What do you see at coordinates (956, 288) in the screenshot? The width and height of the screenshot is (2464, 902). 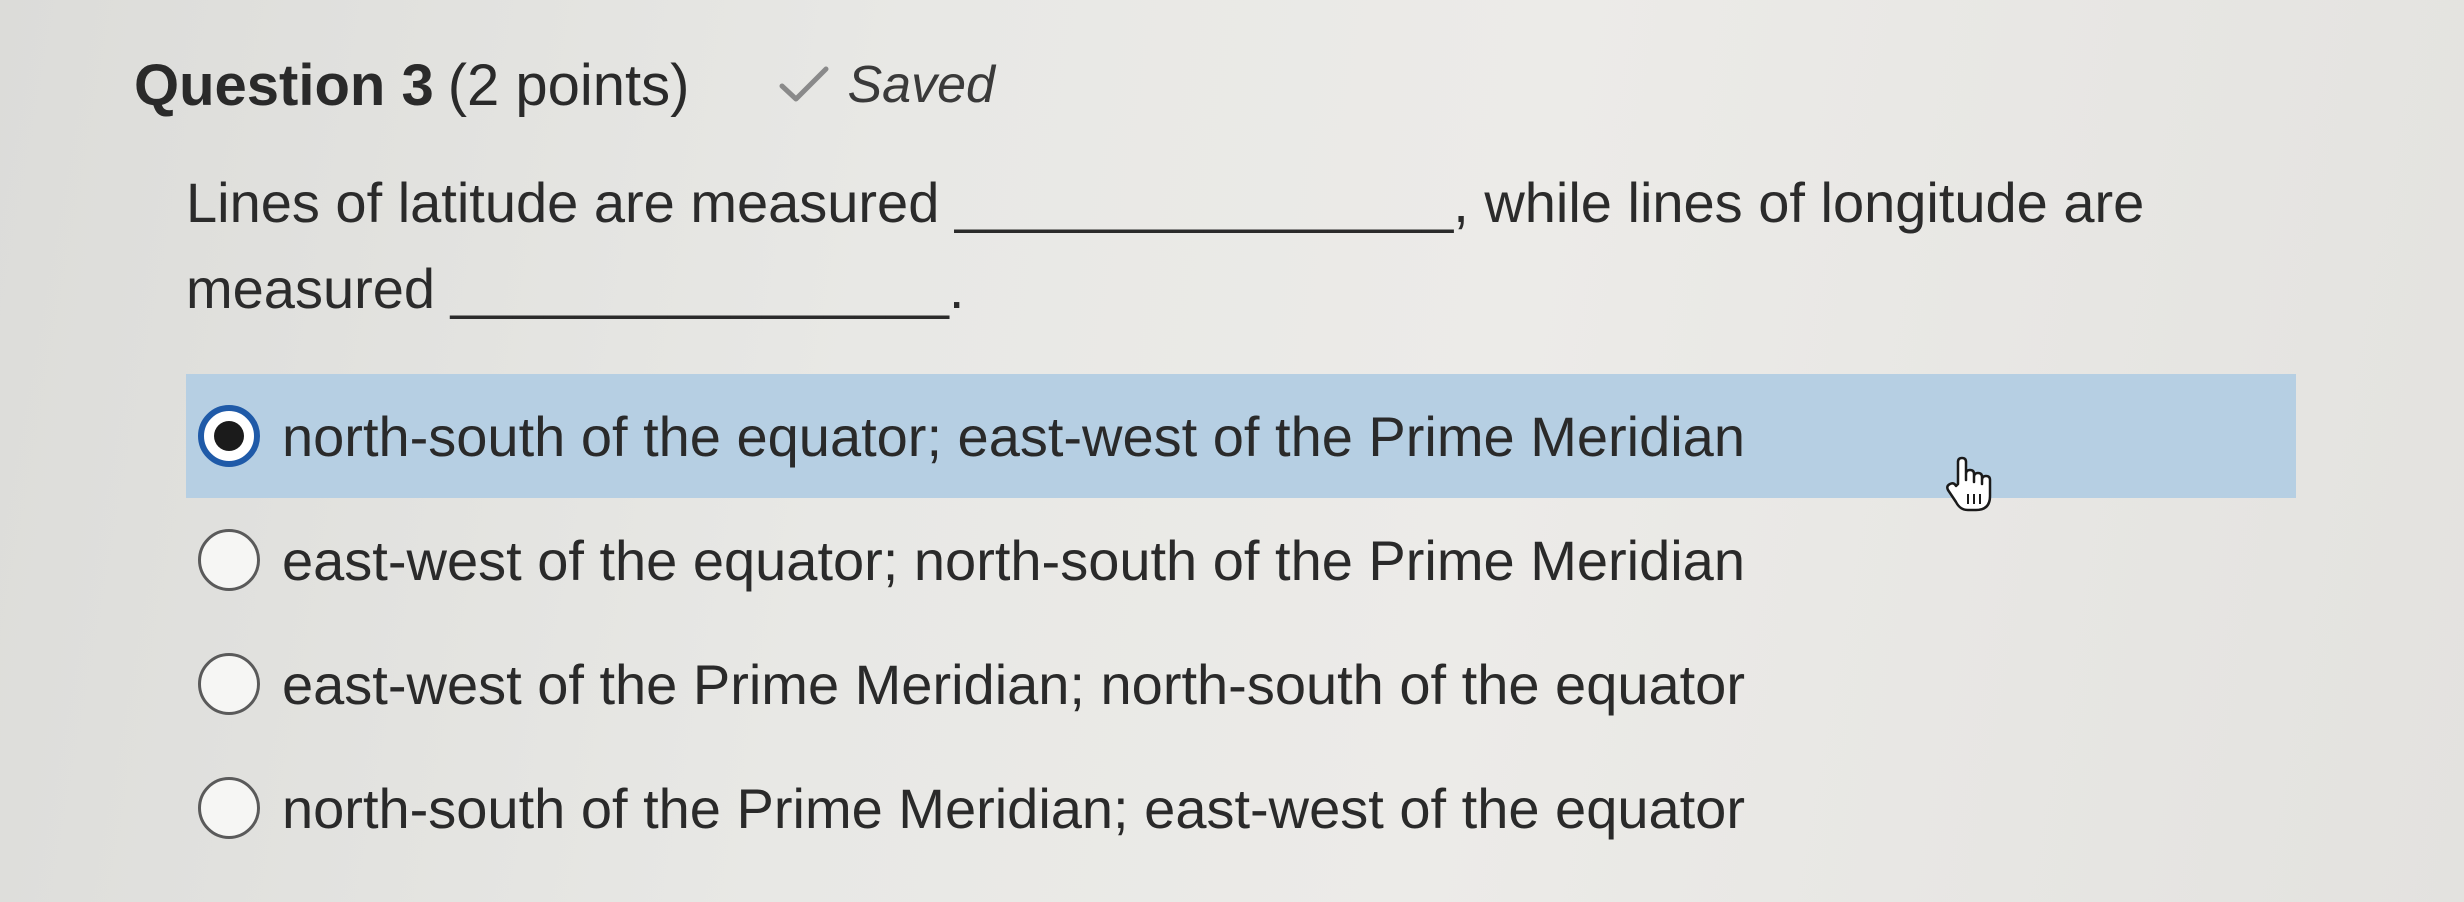 I see `prompt-text-3: .` at bounding box center [956, 288].